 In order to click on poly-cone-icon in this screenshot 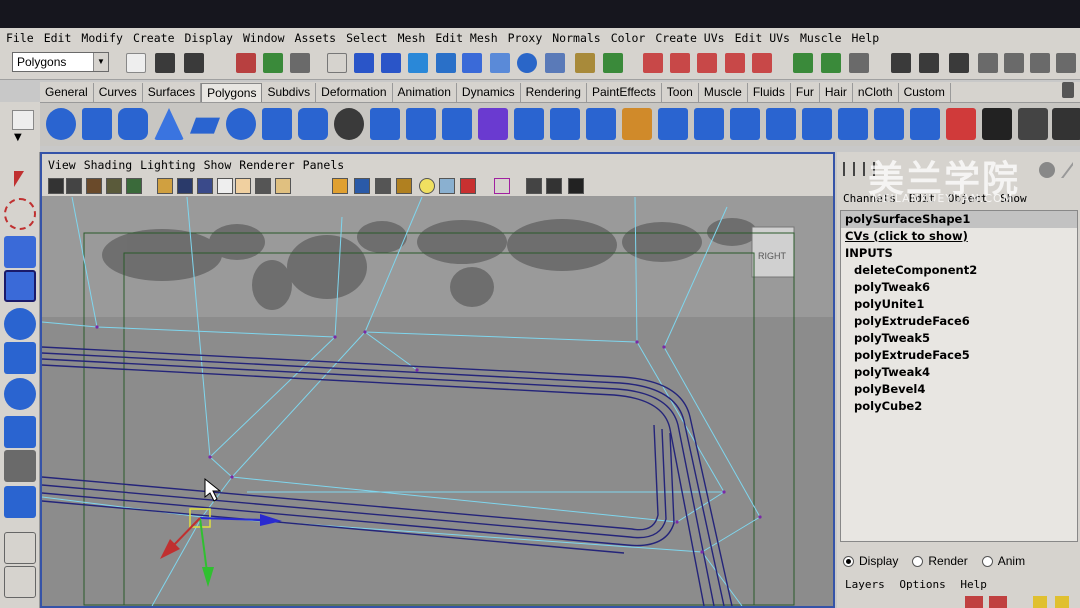, I will do `click(169, 124)`.